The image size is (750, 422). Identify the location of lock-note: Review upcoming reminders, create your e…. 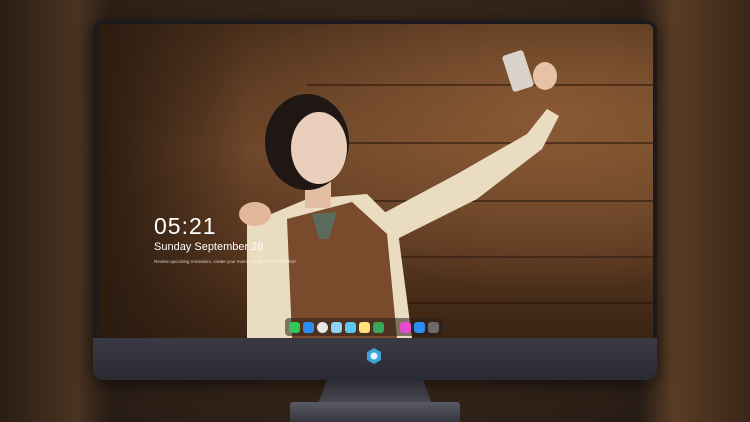
(225, 261).